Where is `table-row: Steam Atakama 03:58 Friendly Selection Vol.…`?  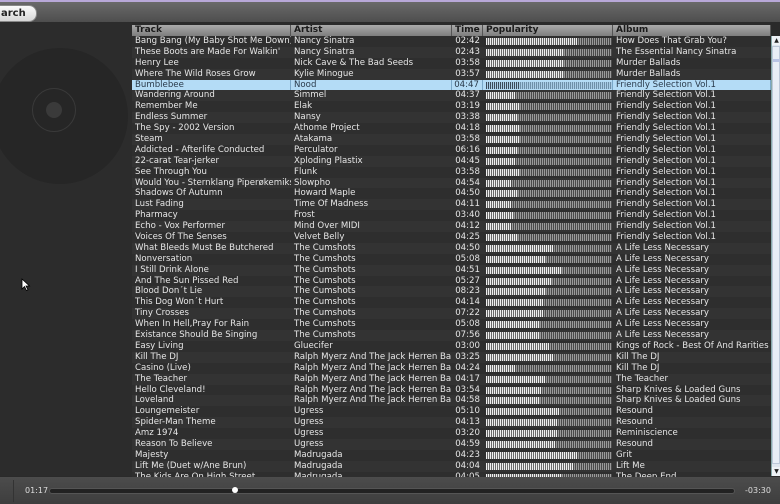 table-row: Steam Atakama 03:58 Friendly Selection Vol.… is located at coordinates (451, 139).